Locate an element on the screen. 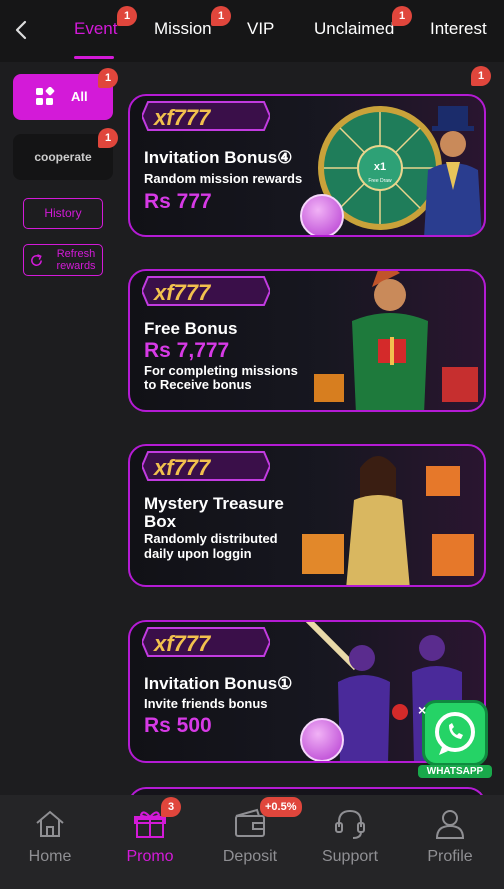 The height and width of the screenshot is (889, 504). refresh-rewards-button: Refresh rewards is located at coordinates (63, 260).